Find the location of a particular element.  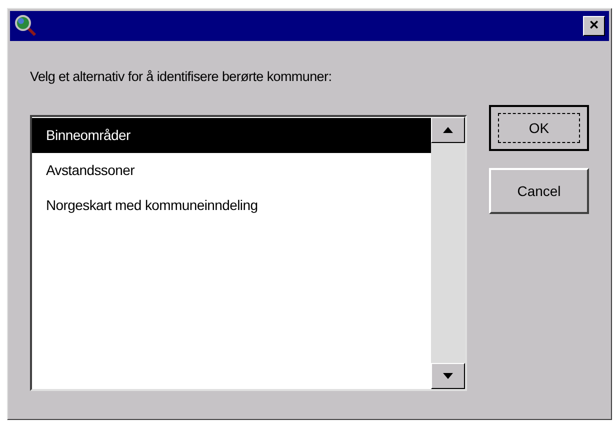

close-button: × is located at coordinates (594, 26).